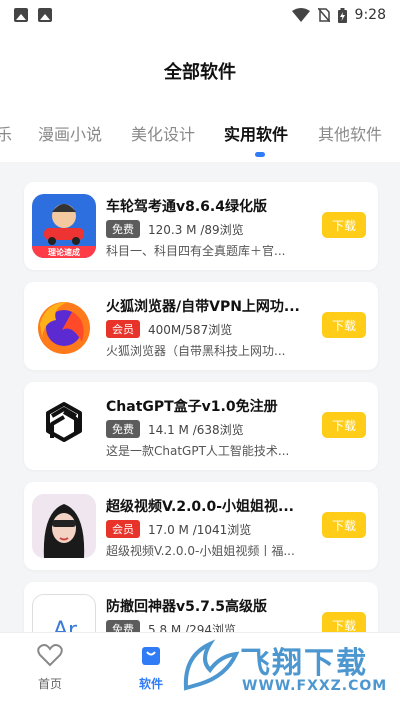 This screenshot has height=711, width=400. I want to click on app-name: ChatGPT盒子v1.0免注册, so click(192, 407).